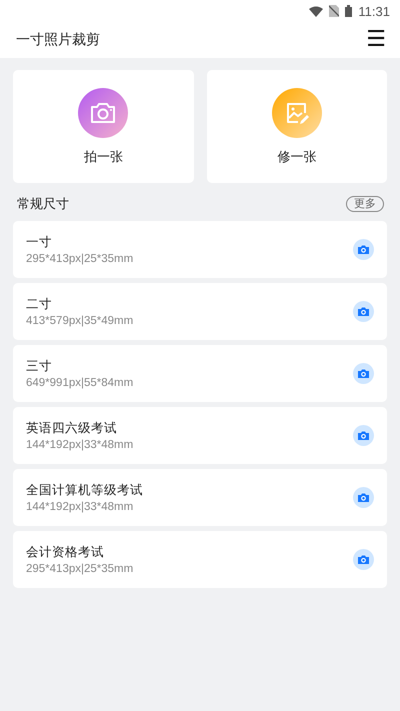  I want to click on size-spec: 413*579px|35*49mm, so click(80, 321).